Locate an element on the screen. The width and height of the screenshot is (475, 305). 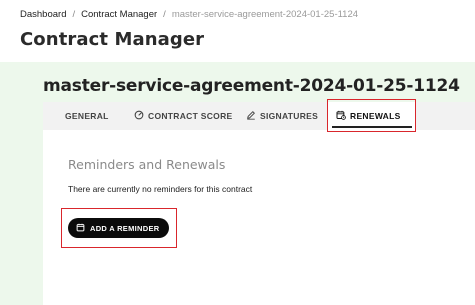
calendar-icon is located at coordinates (80, 228).